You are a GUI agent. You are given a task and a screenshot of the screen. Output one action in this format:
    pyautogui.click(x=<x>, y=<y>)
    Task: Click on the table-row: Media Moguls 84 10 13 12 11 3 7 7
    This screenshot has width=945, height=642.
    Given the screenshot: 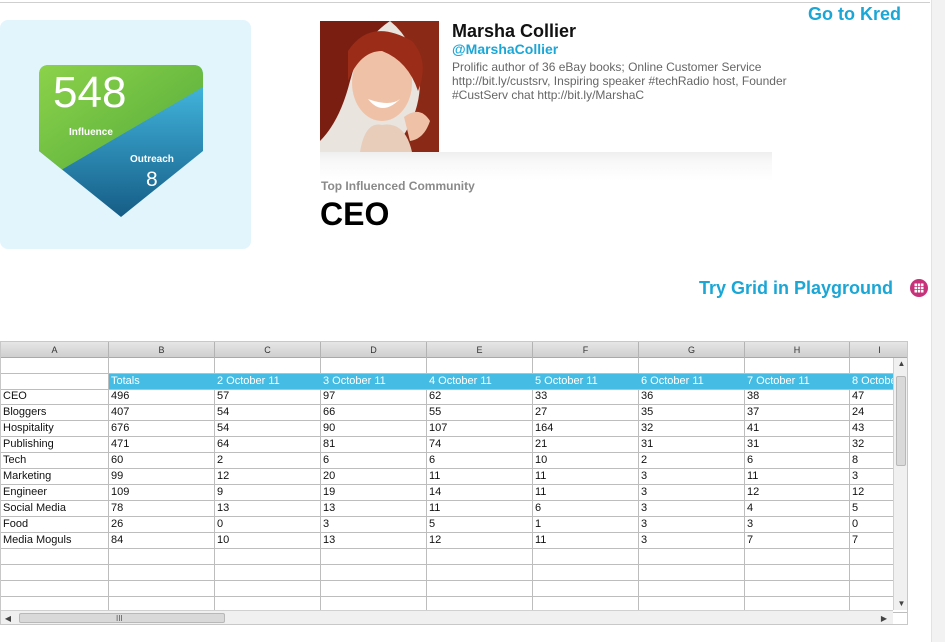 What is the action you would take?
    pyautogui.click(x=454, y=541)
    